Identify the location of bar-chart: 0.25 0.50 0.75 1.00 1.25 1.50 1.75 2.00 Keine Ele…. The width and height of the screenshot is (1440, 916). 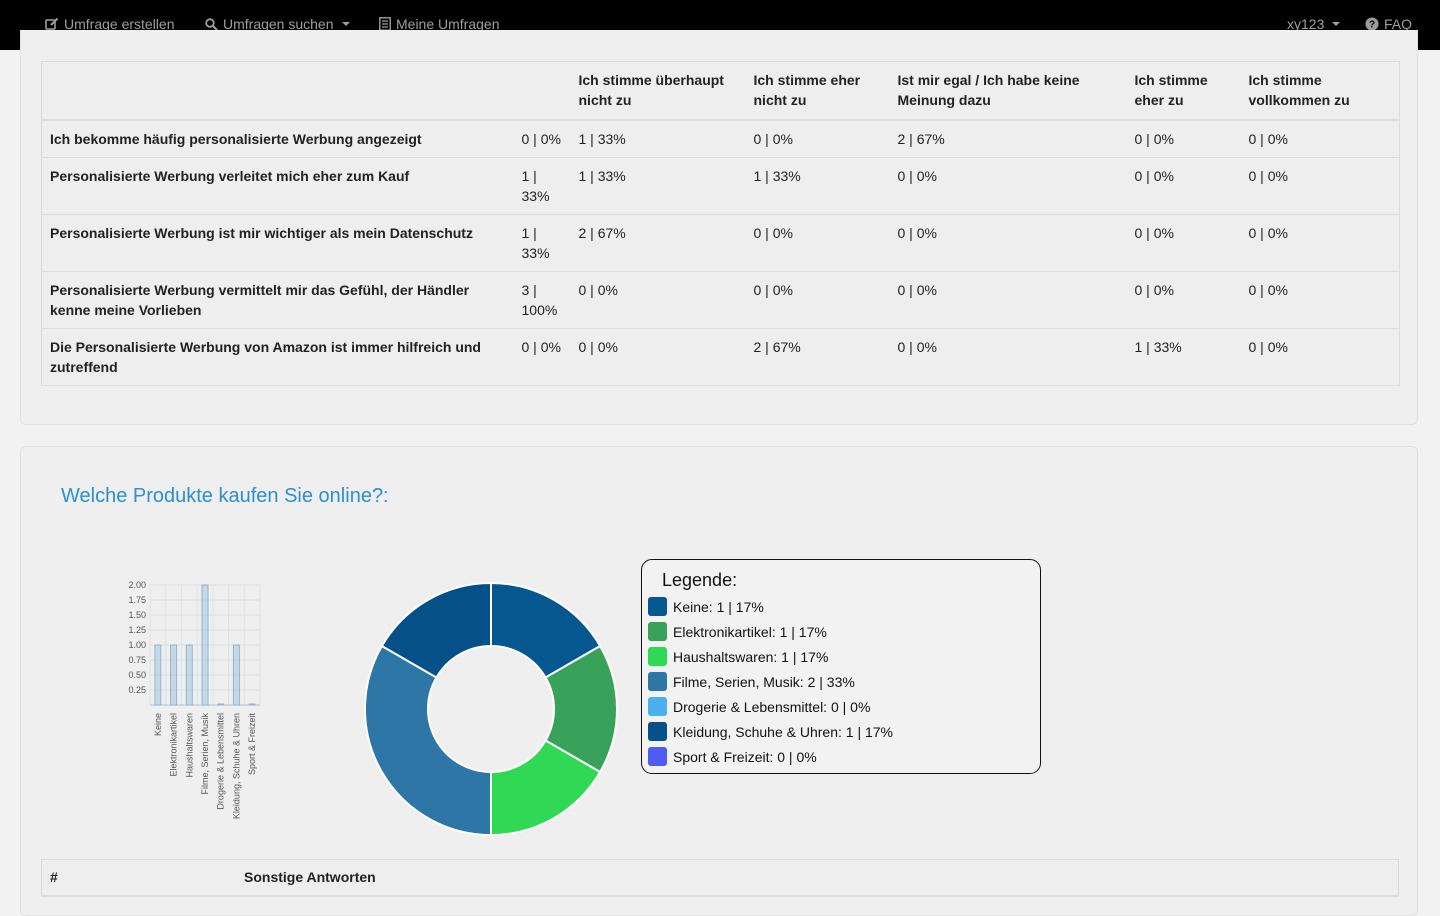
(194, 699).